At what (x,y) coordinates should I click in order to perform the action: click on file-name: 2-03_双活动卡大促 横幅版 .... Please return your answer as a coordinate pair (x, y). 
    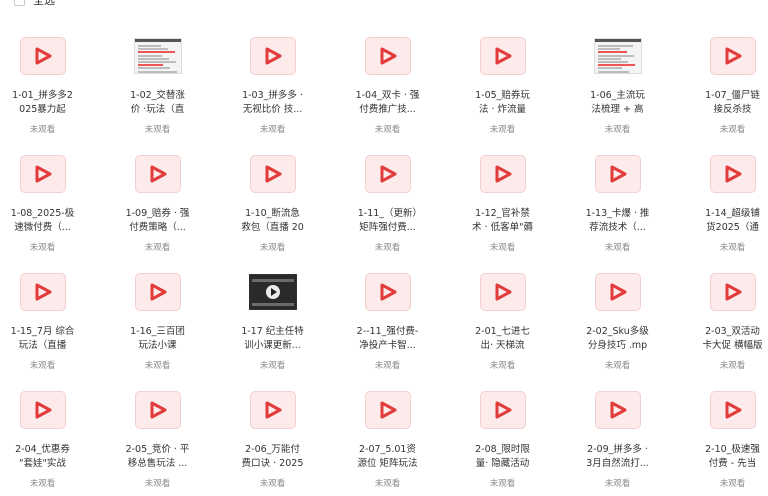
    Looking at the image, I should click on (732, 338).